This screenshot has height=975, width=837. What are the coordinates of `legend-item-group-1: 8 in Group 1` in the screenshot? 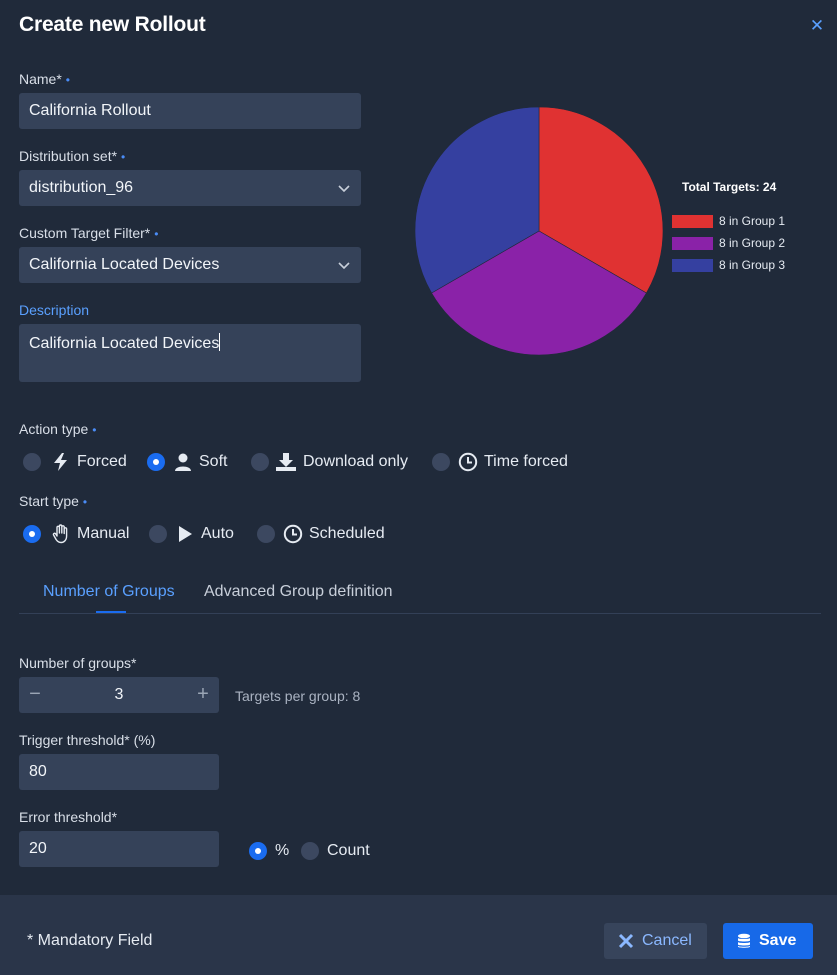 It's located at (728, 221).